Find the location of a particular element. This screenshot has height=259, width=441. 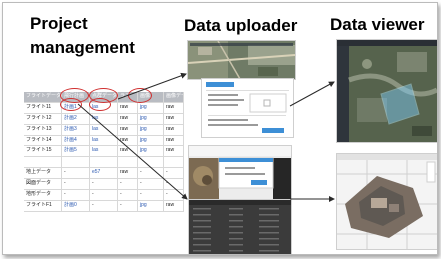

uploader-dialog-thumbnail is located at coordinates (240, 172).